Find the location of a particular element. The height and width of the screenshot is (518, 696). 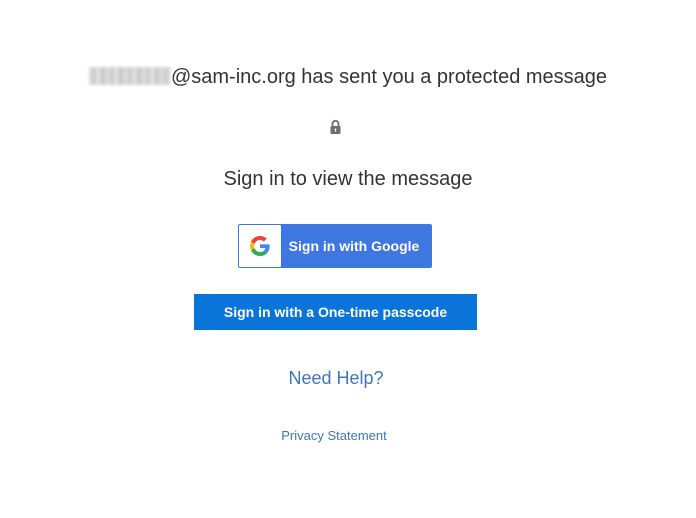

google-g-icon is located at coordinates (260, 246).